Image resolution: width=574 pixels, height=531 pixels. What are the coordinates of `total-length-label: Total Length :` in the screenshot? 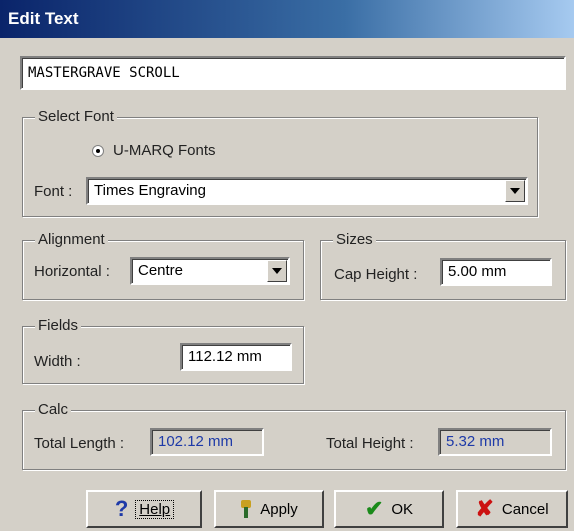 It's located at (79, 443).